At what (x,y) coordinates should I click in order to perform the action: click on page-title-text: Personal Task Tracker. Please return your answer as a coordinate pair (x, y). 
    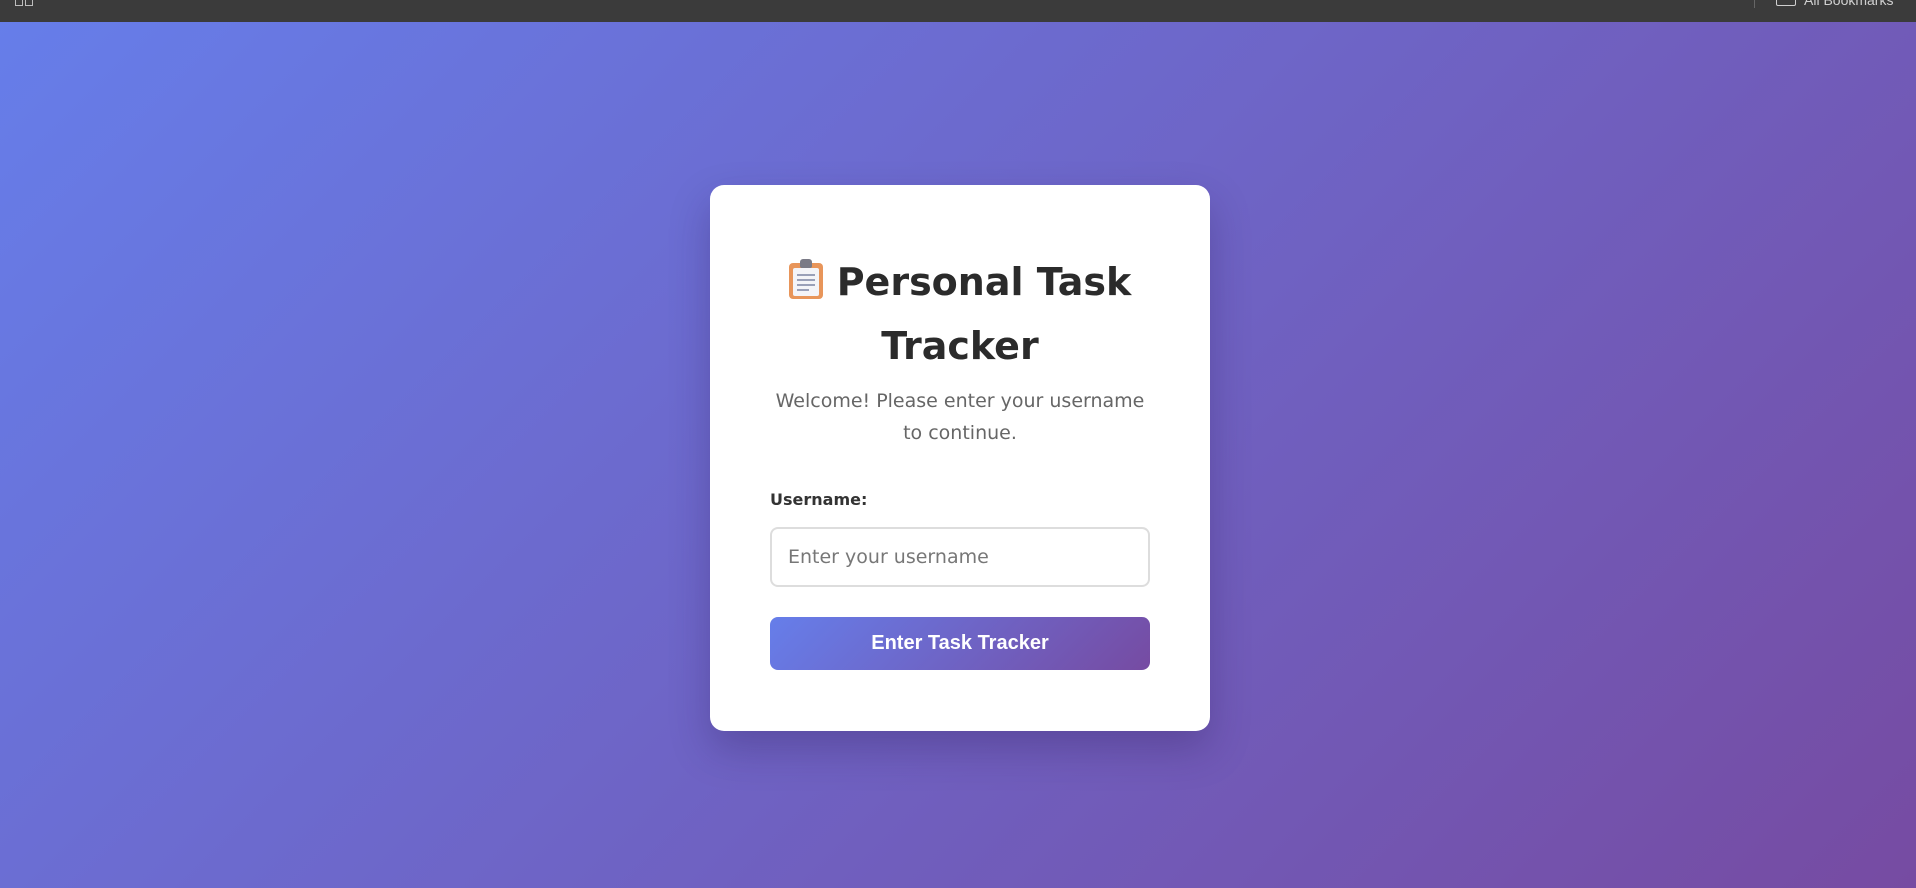
    Looking at the image, I should click on (984, 314).